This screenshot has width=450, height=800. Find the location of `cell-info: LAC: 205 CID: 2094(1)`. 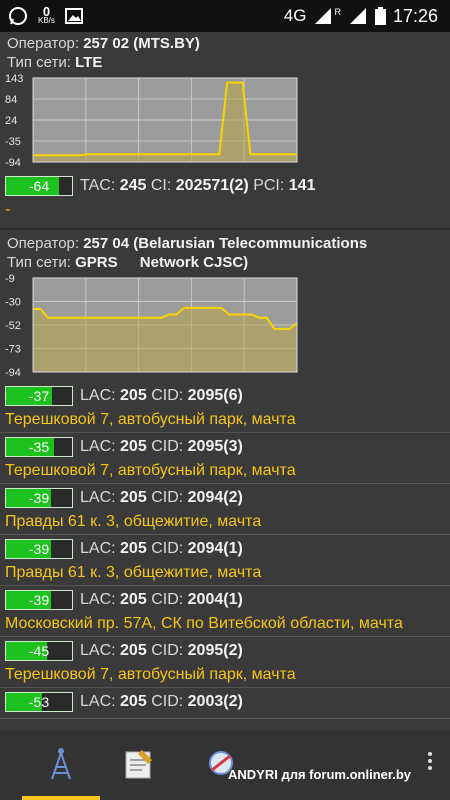

cell-info: LAC: 205 CID: 2094(1) is located at coordinates (161, 549).